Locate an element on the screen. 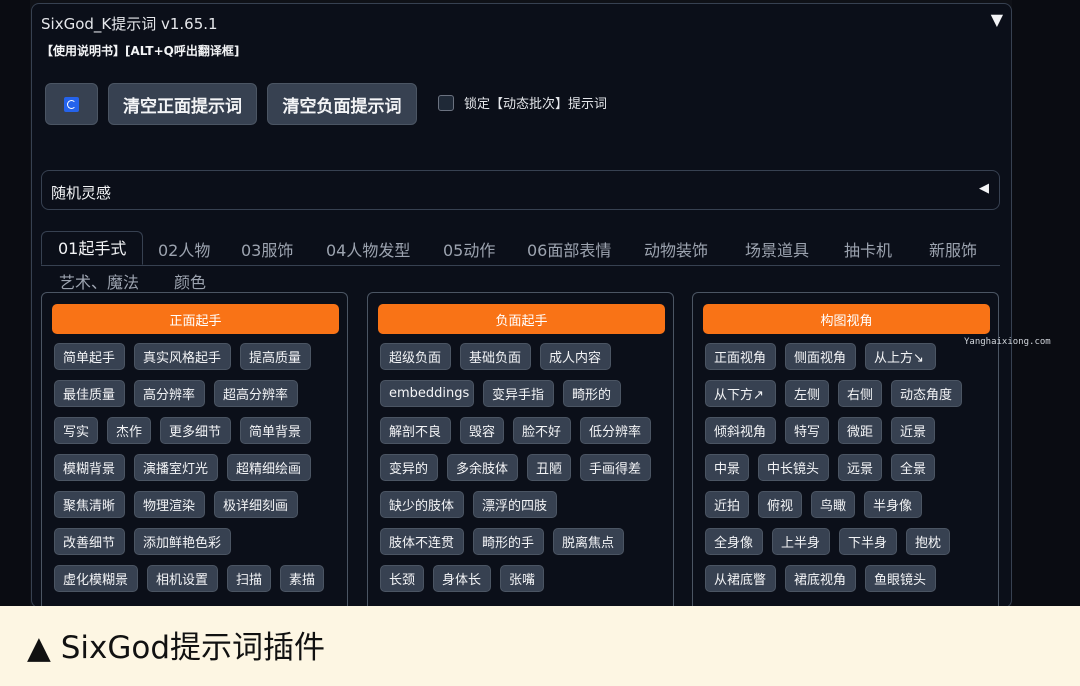  tag-chip: 上半身 is located at coordinates (801, 541).